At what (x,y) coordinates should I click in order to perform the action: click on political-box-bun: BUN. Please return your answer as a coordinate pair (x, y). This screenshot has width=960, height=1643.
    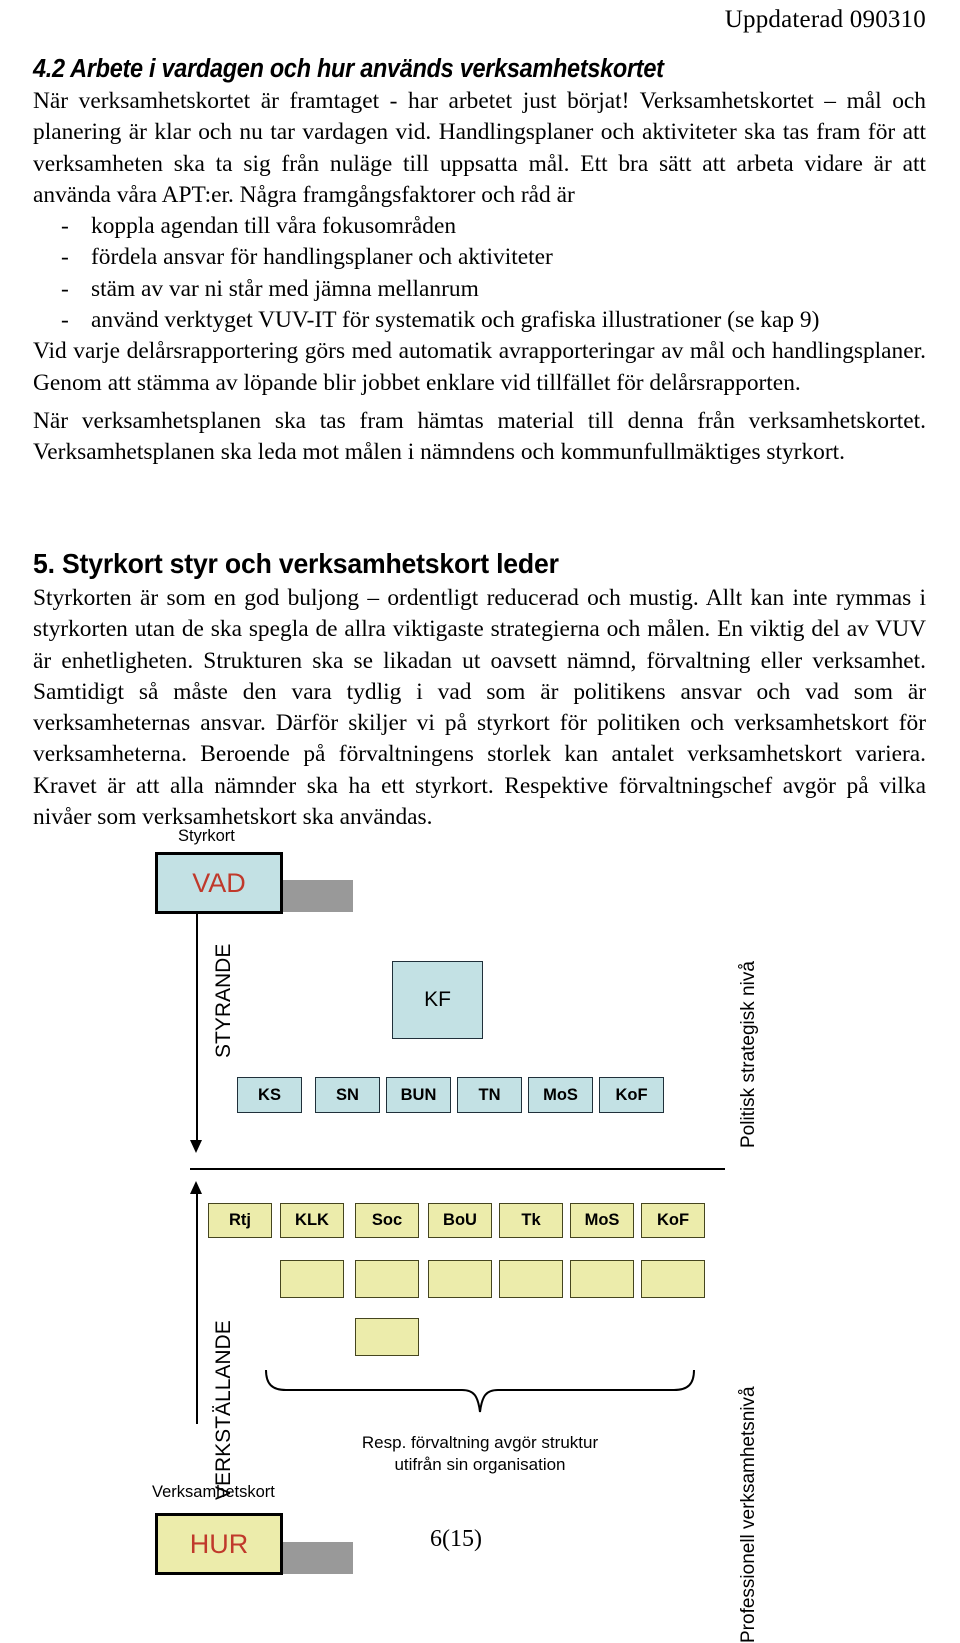
    Looking at the image, I should click on (418, 1095).